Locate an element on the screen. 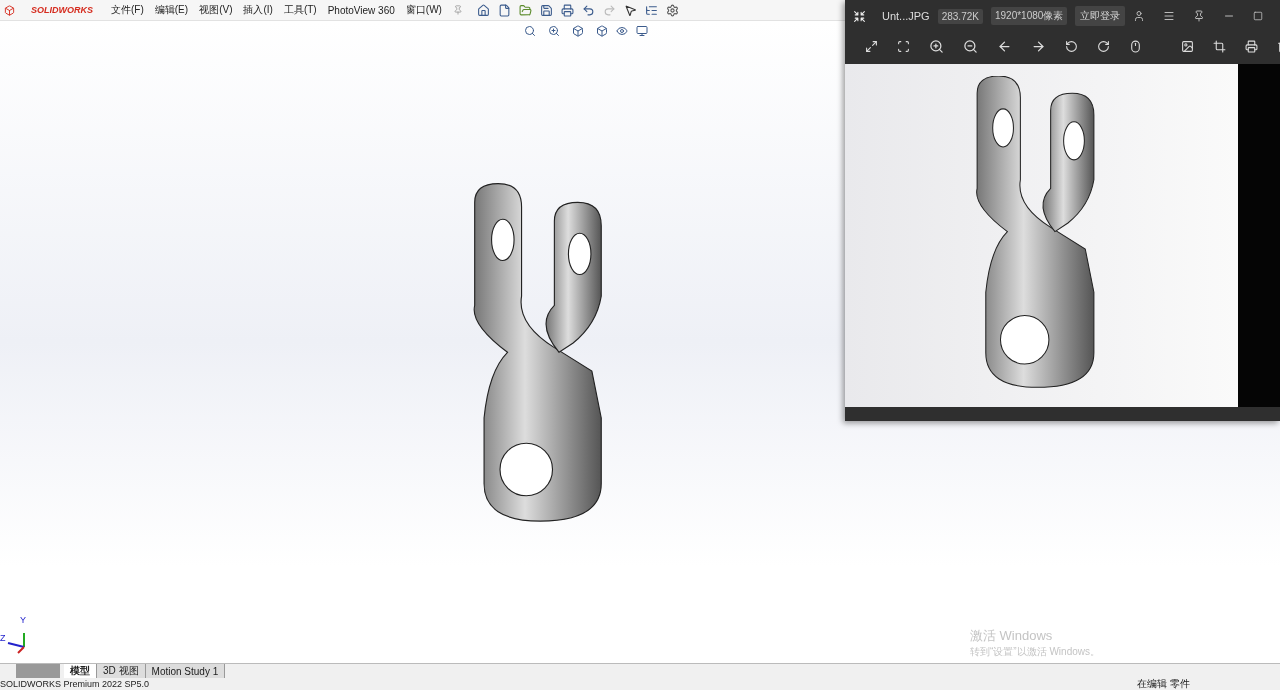 The height and width of the screenshot is (690, 1280). activation-title: 激活 Windows is located at coordinates (1012, 636).